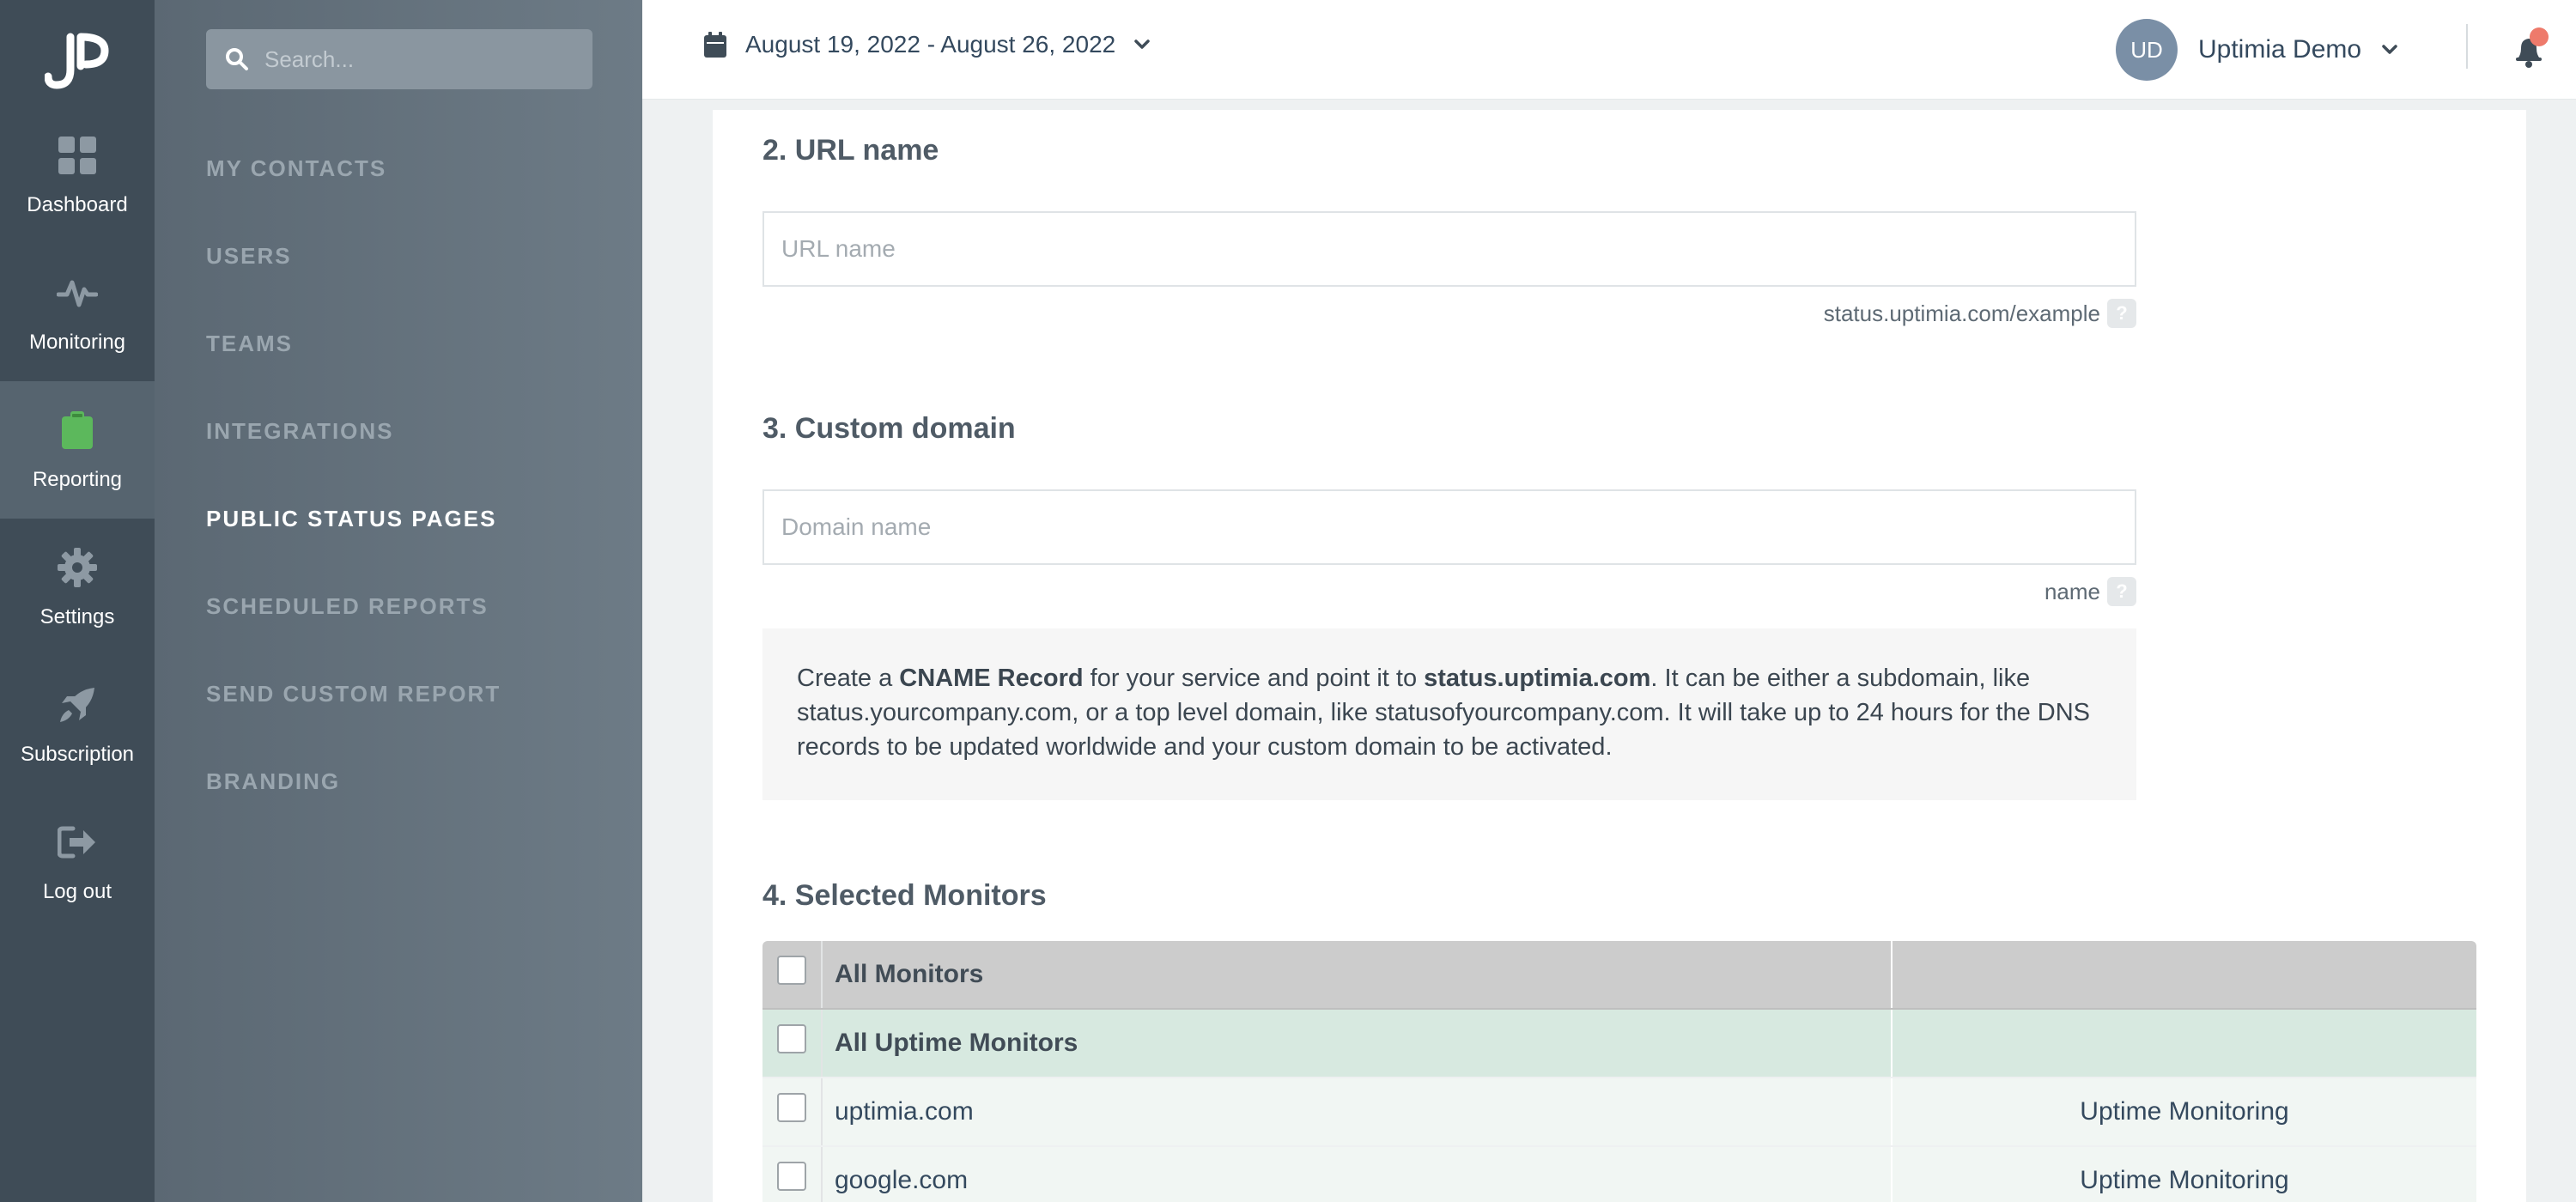 The image size is (2576, 1202). What do you see at coordinates (1537, 678) in the screenshot?
I see `info-target-domain: status.uptimia.com` at bounding box center [1537, 678].